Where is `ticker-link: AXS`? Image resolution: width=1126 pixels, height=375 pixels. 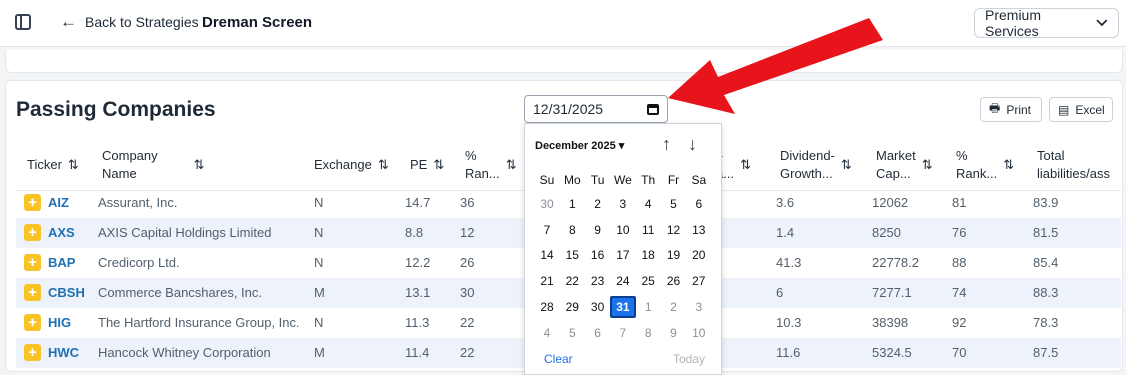
ticker-link: AXS is located at coordinates (61, 233).